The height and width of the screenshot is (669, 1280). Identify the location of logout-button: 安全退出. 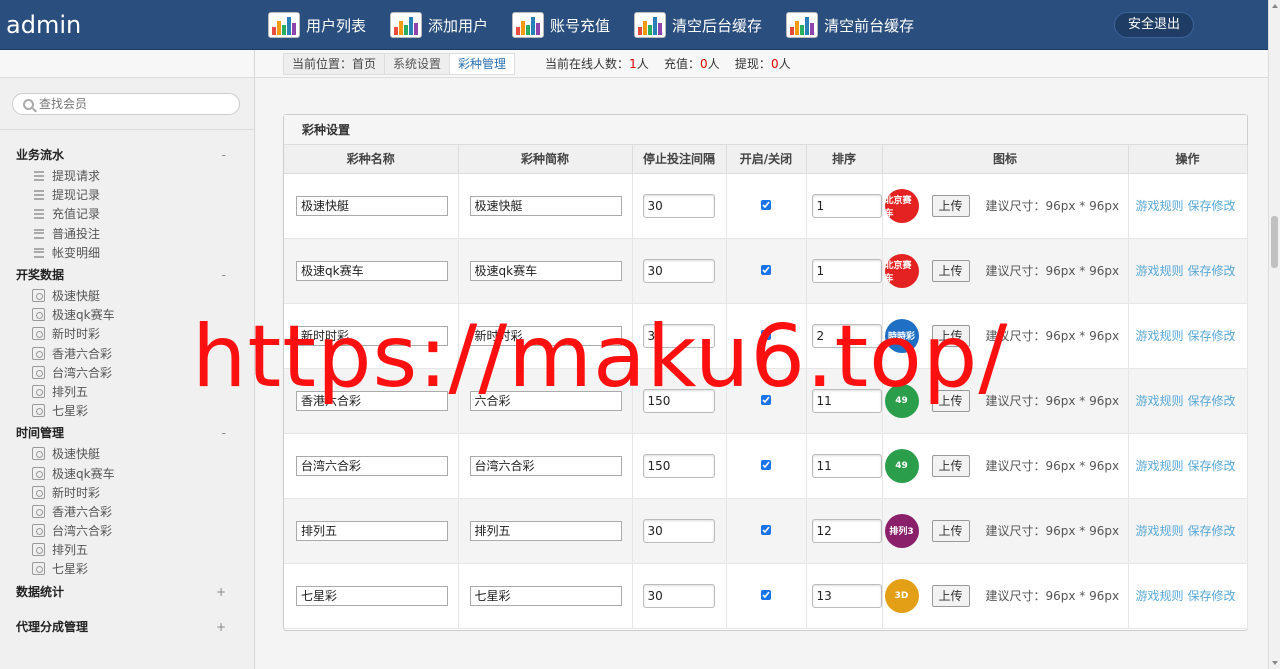
(1154, 25).